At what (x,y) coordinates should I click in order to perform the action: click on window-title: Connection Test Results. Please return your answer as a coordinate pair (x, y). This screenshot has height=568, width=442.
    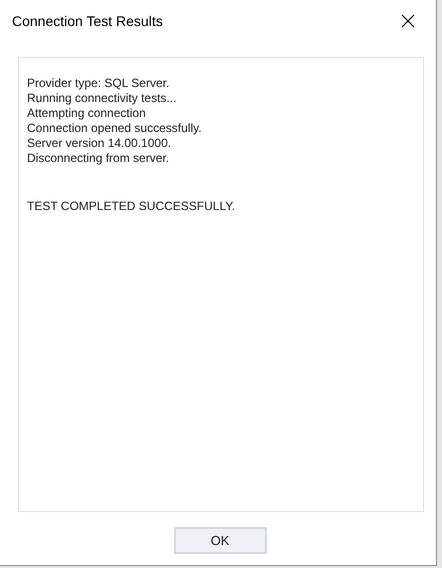
    Looking at the image, I should click on (87, 21).